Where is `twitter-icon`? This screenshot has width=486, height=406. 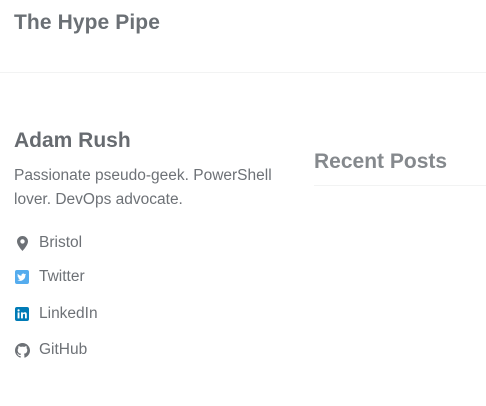 twitter-icon is located at coordinates (22, 277).